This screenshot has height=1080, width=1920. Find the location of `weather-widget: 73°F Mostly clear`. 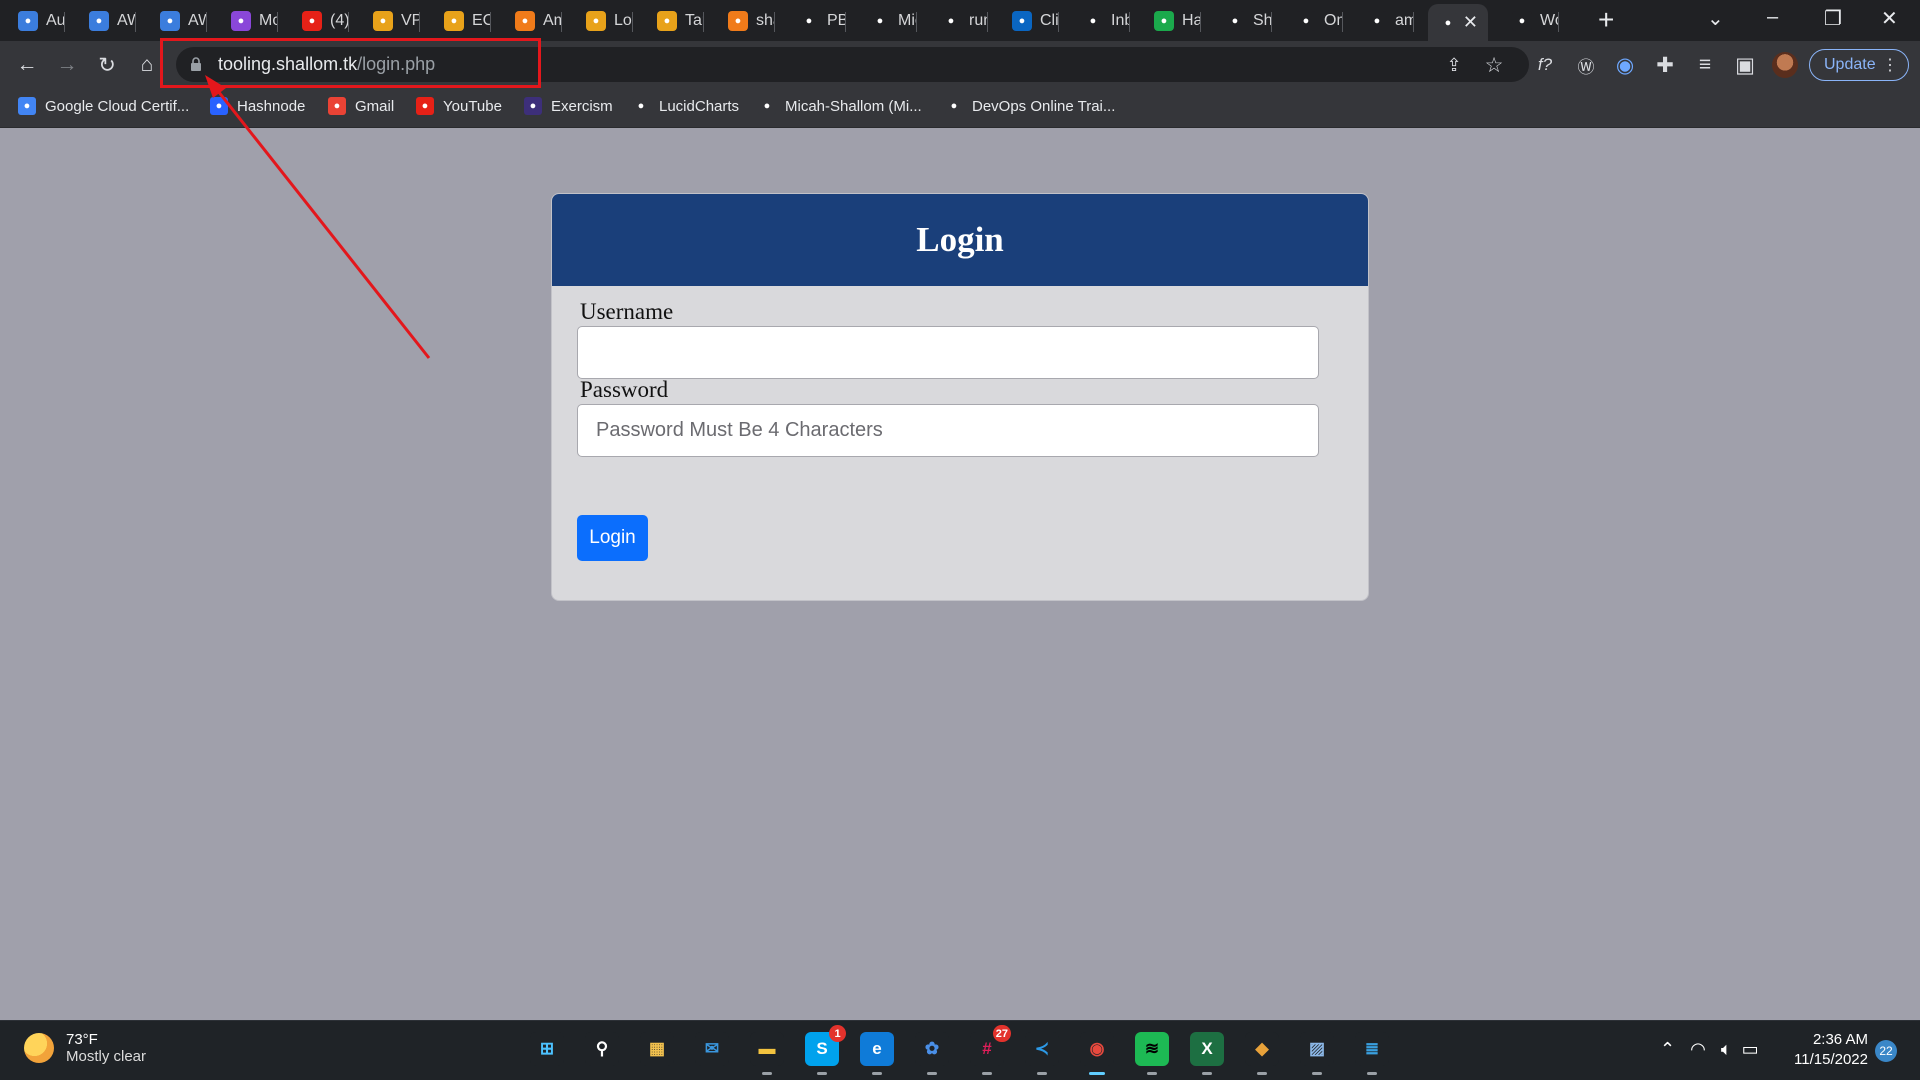

weather-widget: 73°F Mostly clear is located at coordinates (85, 1048).